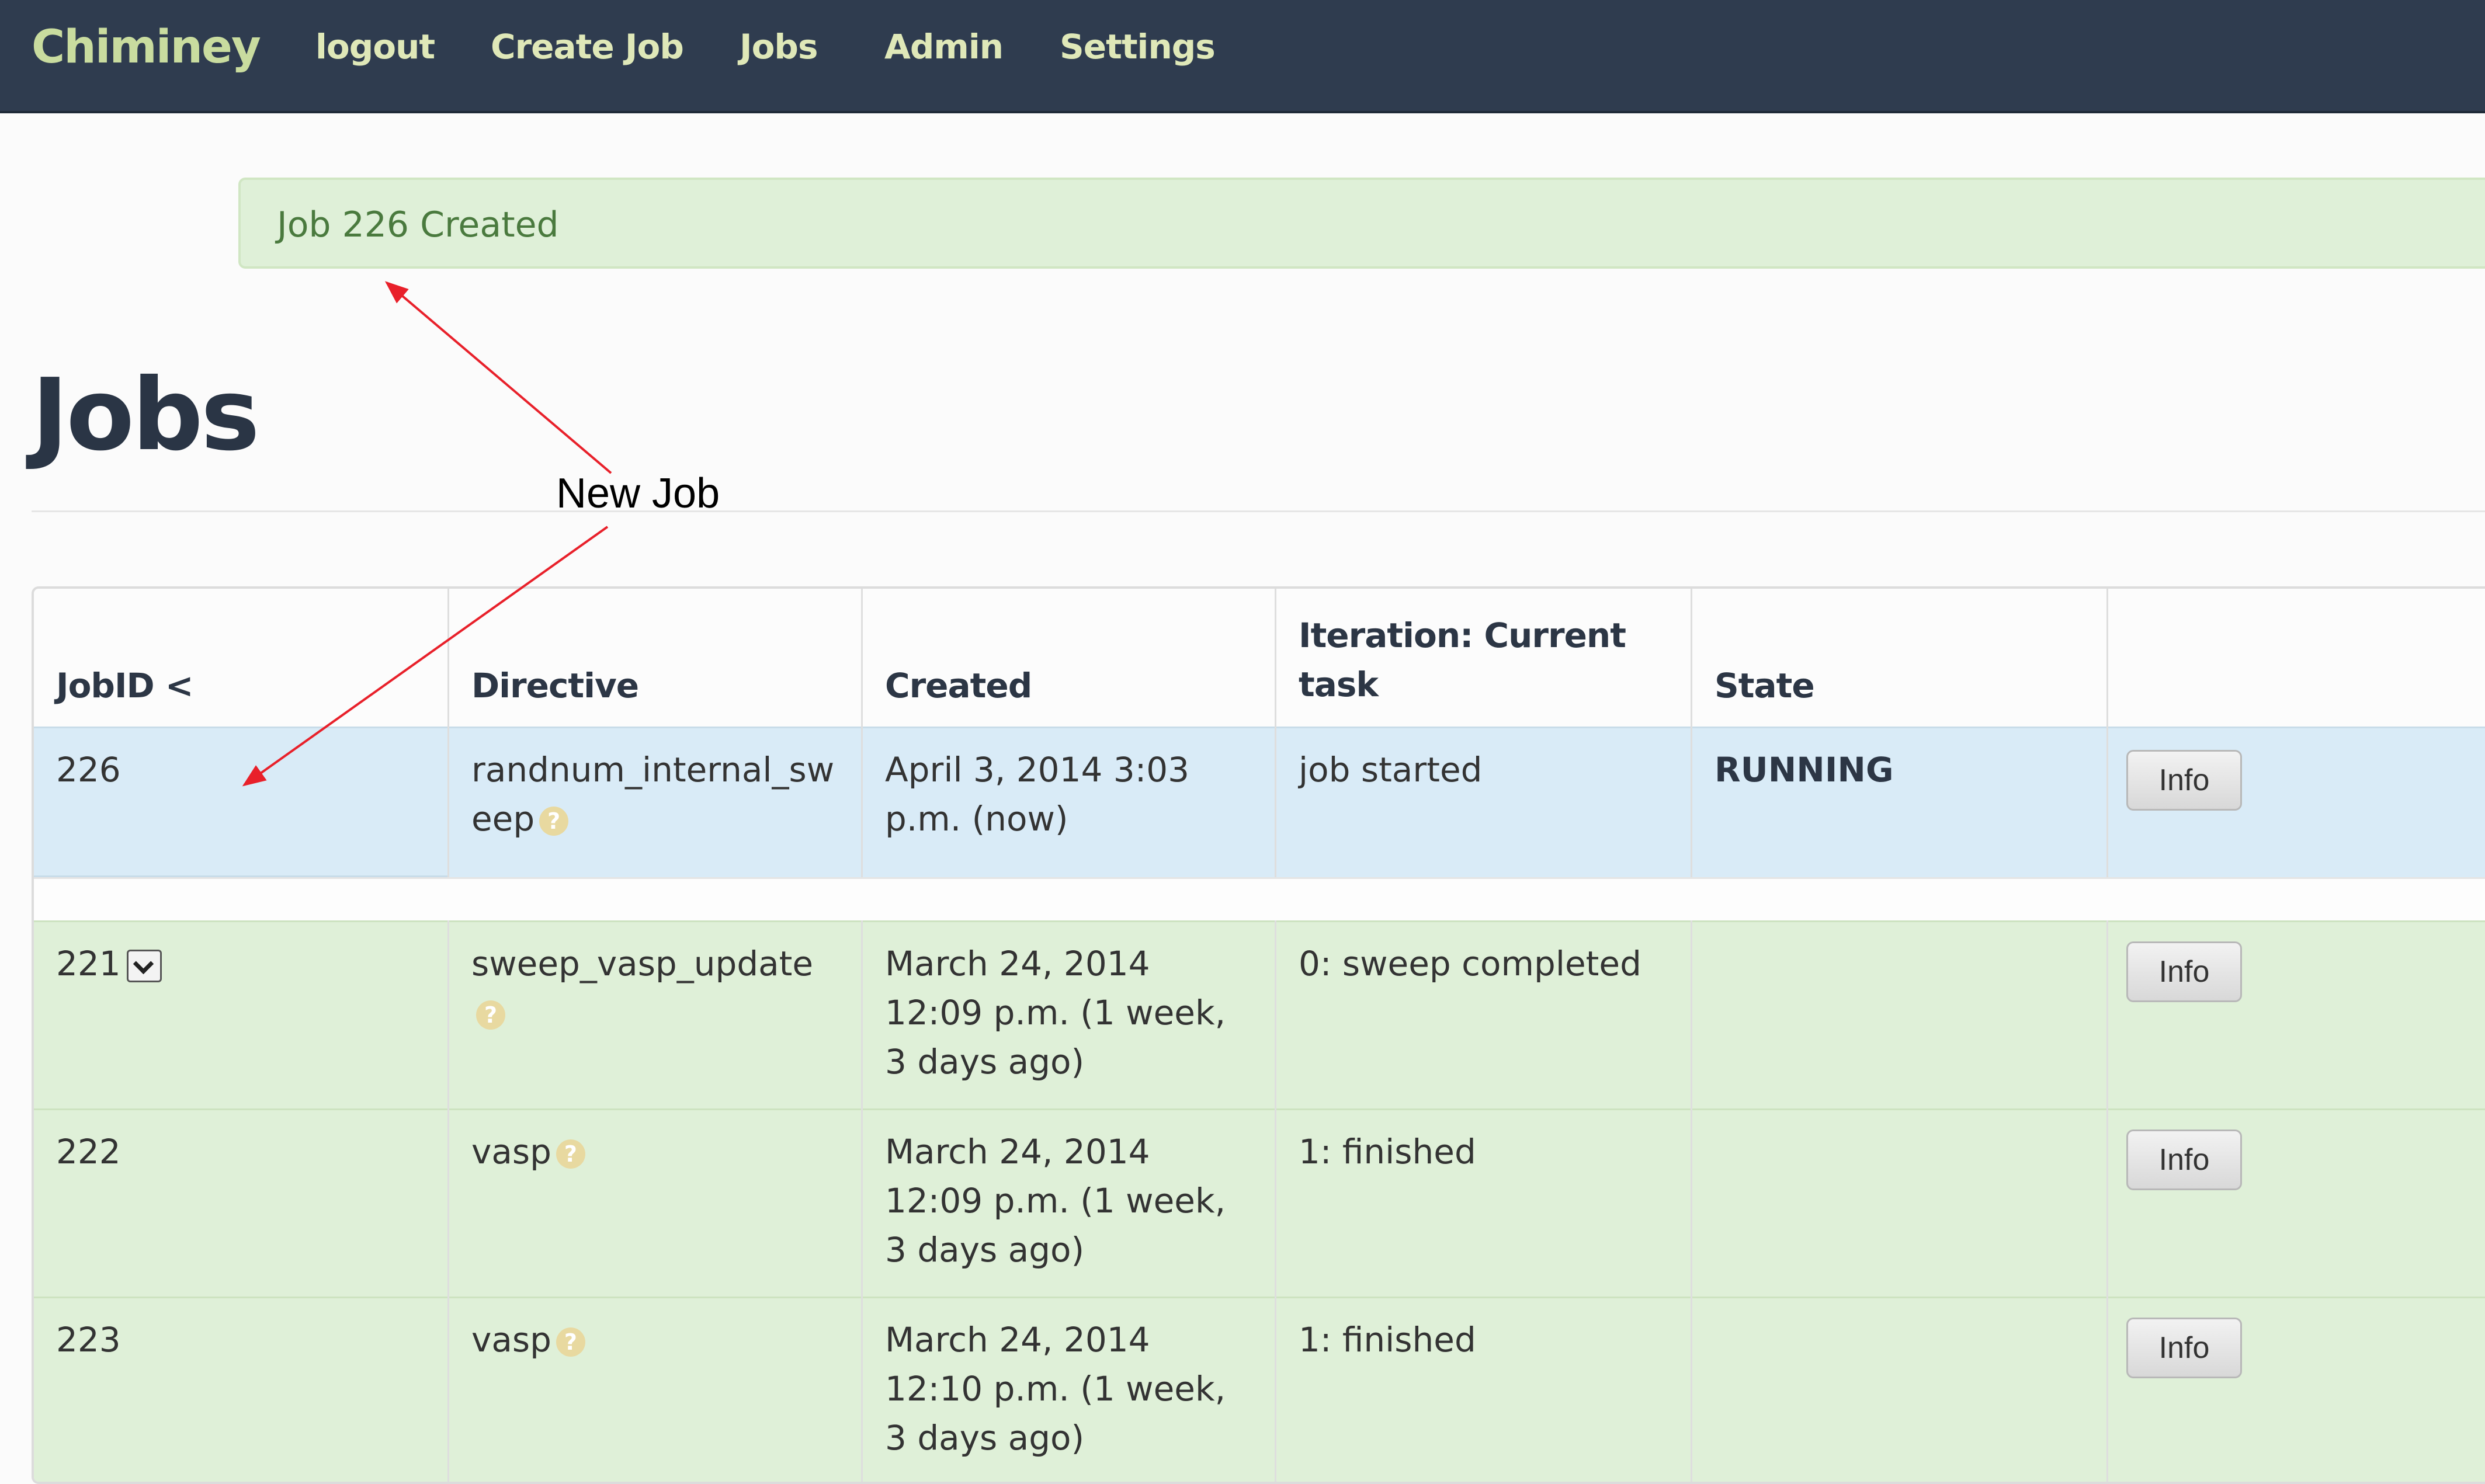 This screenshot has height=1484, width=2485. I want to click on arrow-to-alert, so click(498, 377).